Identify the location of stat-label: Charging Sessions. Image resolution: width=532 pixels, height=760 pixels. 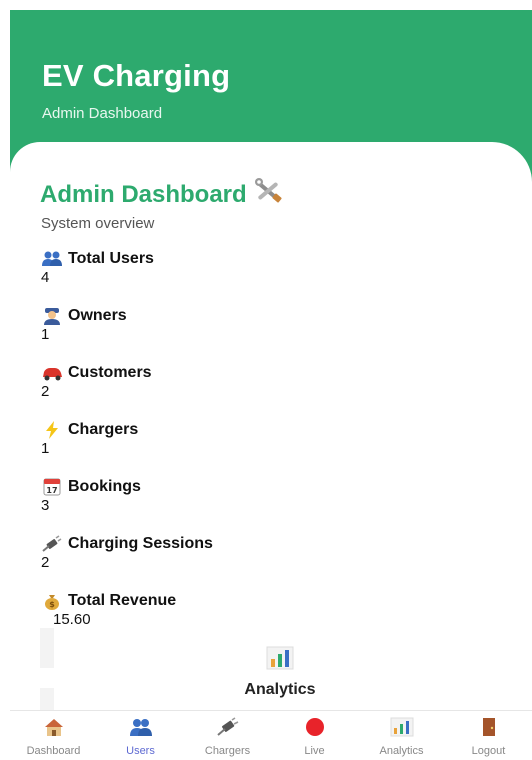
(140, 543).